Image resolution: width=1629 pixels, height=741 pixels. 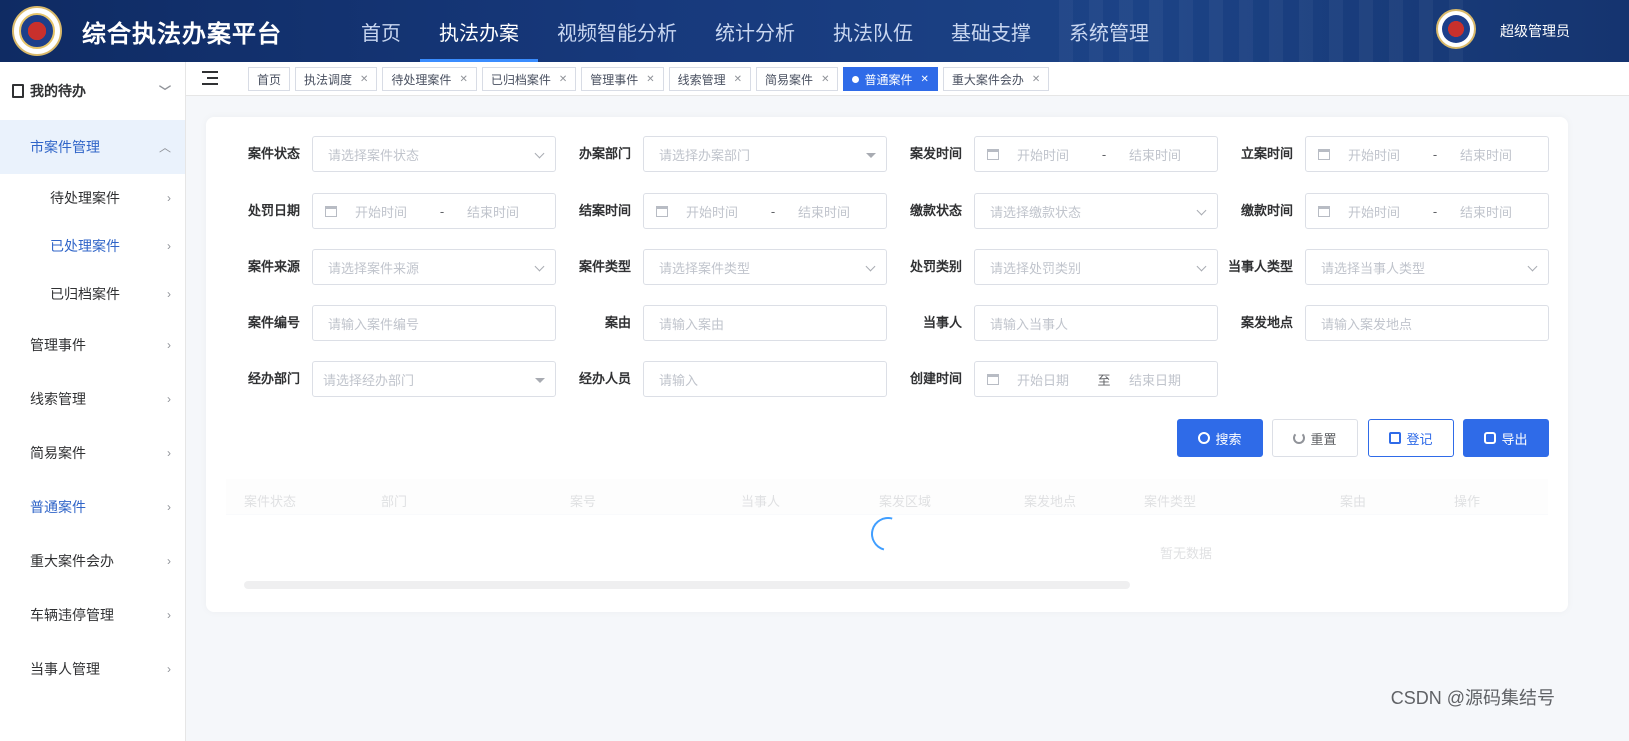 I want to click on horizontal-scrollbar, so click(x=687, y=585).